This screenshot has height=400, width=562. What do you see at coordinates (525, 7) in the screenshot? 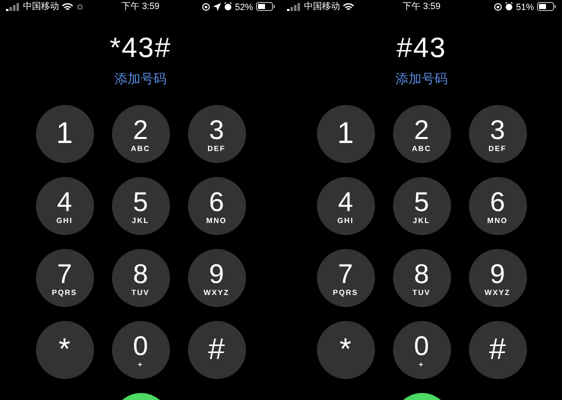
I see `battery-percent: 51%` at bounding box center [525, 7].